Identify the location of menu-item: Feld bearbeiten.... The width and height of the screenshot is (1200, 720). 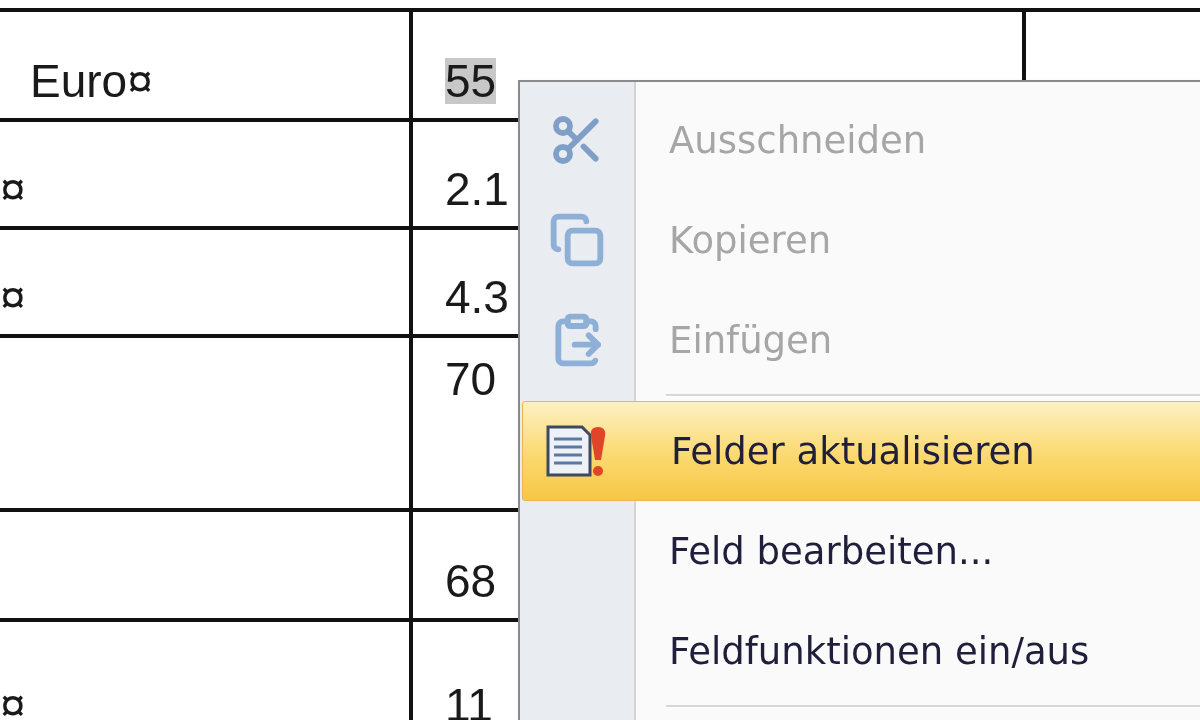
(860, 551).